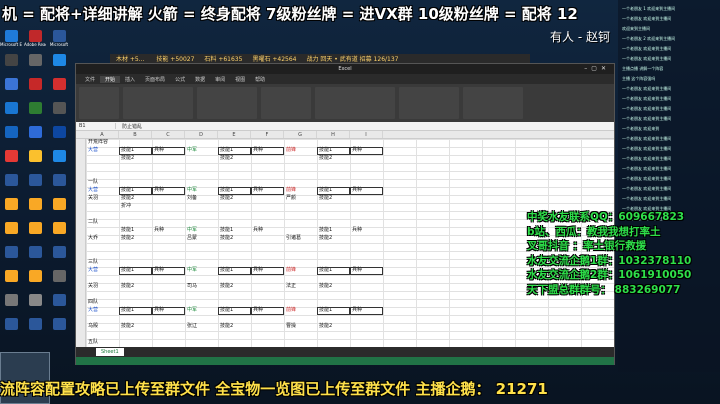  Describe the element at coordinates (355, 103) in the screenshot. I see `styles-group` at that location.